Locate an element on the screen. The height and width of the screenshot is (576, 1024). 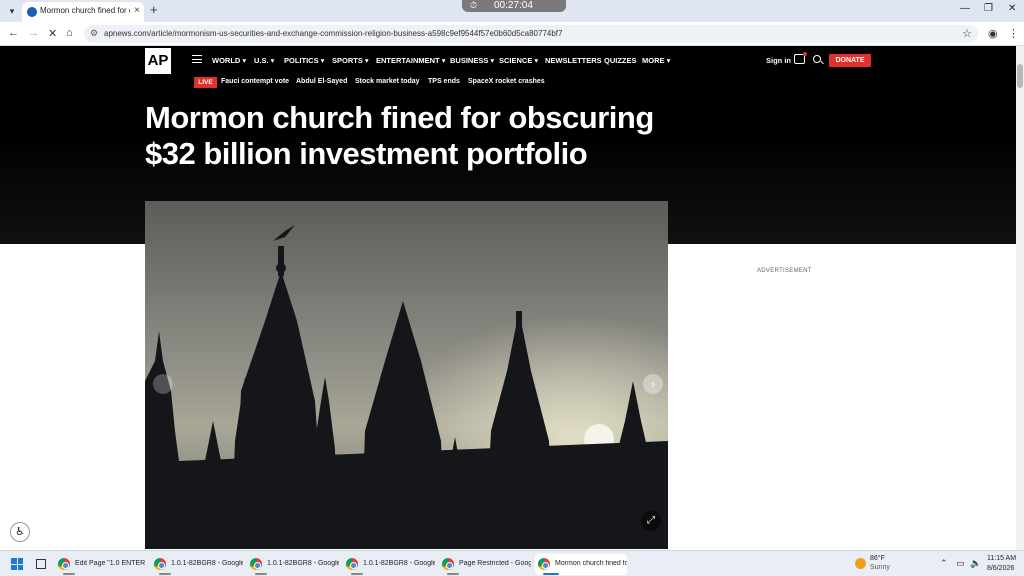
nav-science: SCIENCE ▾ is located at coordinates (518, 60).